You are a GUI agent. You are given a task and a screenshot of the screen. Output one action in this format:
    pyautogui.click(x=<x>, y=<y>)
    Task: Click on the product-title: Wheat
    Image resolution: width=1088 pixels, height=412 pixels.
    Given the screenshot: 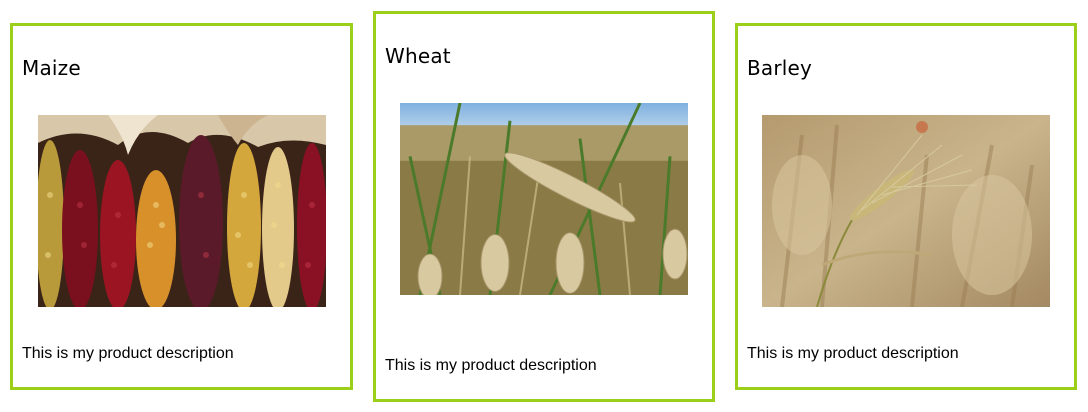 What is the action you would take?
    pyautogui.click(x=418, y=56)
    